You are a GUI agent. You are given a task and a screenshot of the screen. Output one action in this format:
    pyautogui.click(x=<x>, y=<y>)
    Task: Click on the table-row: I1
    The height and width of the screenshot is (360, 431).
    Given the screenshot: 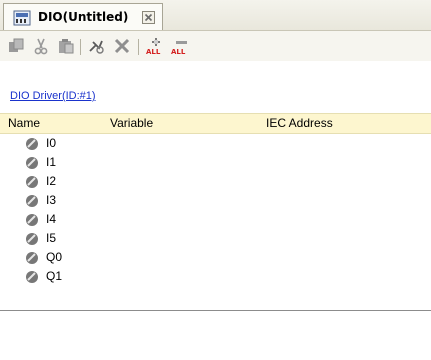 What is the action you would take?
    pyautogui.click(x=215, y=162)
    